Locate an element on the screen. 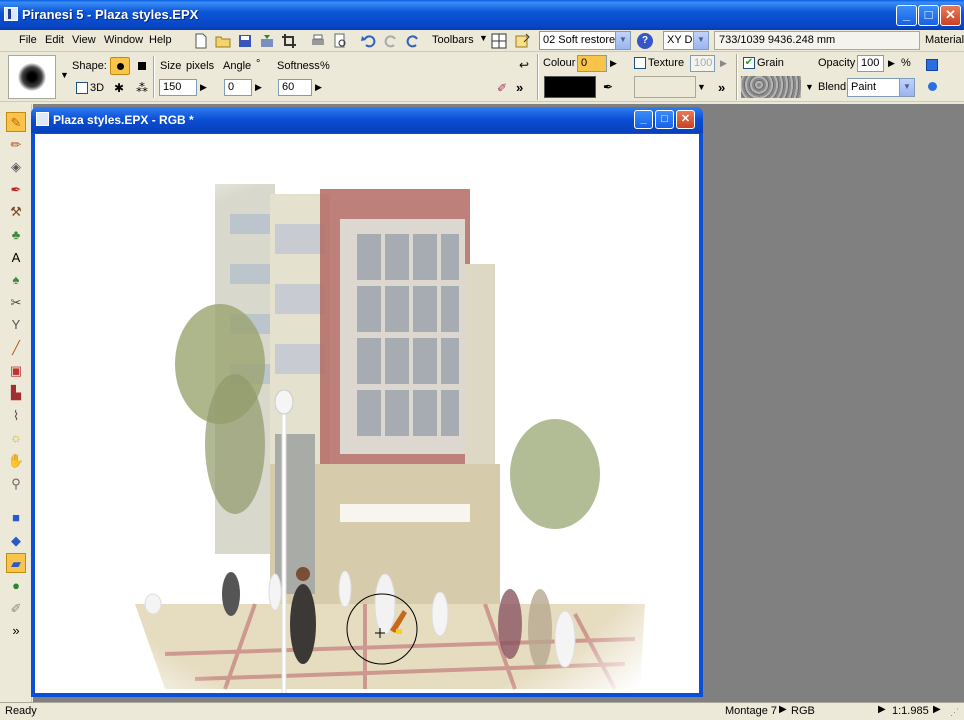 This screenshot has width=964, height=720. grid-panel-icon is located at coordinates (499, 41).